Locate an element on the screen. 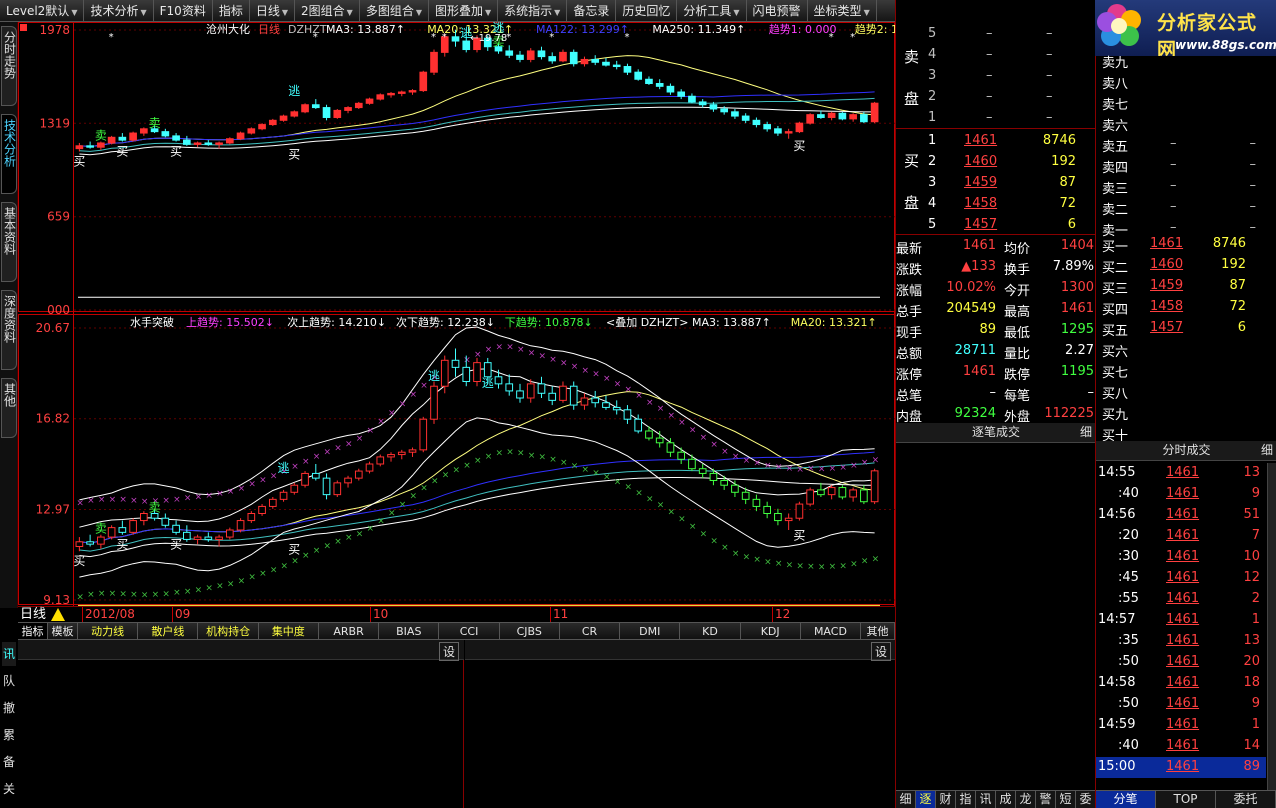 This screenshot has height=808, width=1276. bottom-left-tab-1: 队 is located at coordinates (9, 681).